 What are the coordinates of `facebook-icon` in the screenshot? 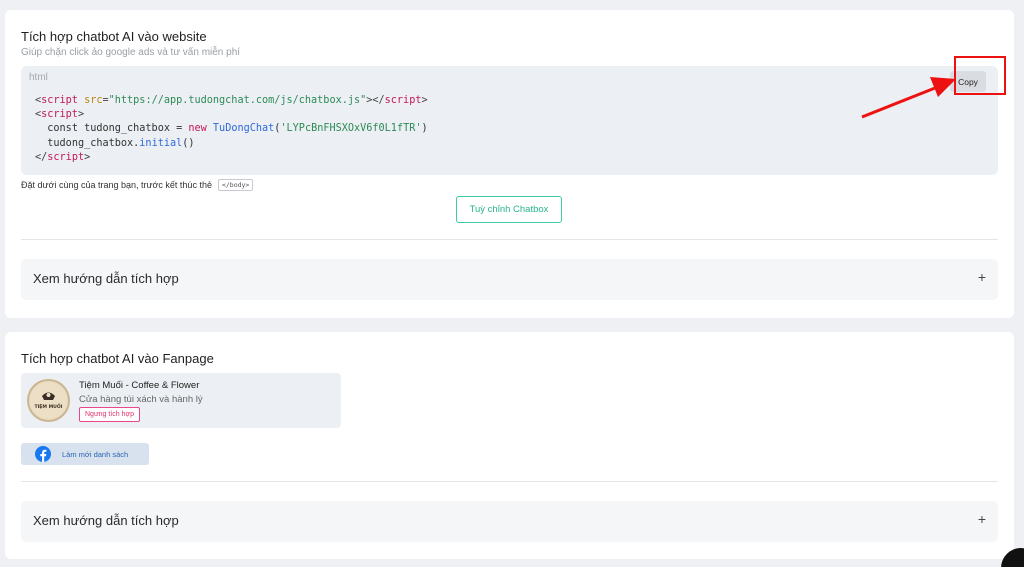 It's located at (43, 454).